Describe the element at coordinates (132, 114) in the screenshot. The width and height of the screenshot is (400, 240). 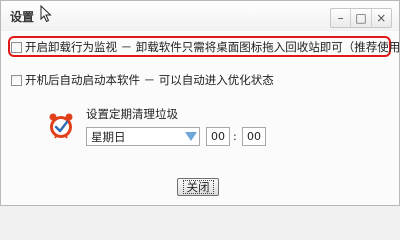
I see `schedule-cleanup-label: 设置定期清理垃圾` at that location.